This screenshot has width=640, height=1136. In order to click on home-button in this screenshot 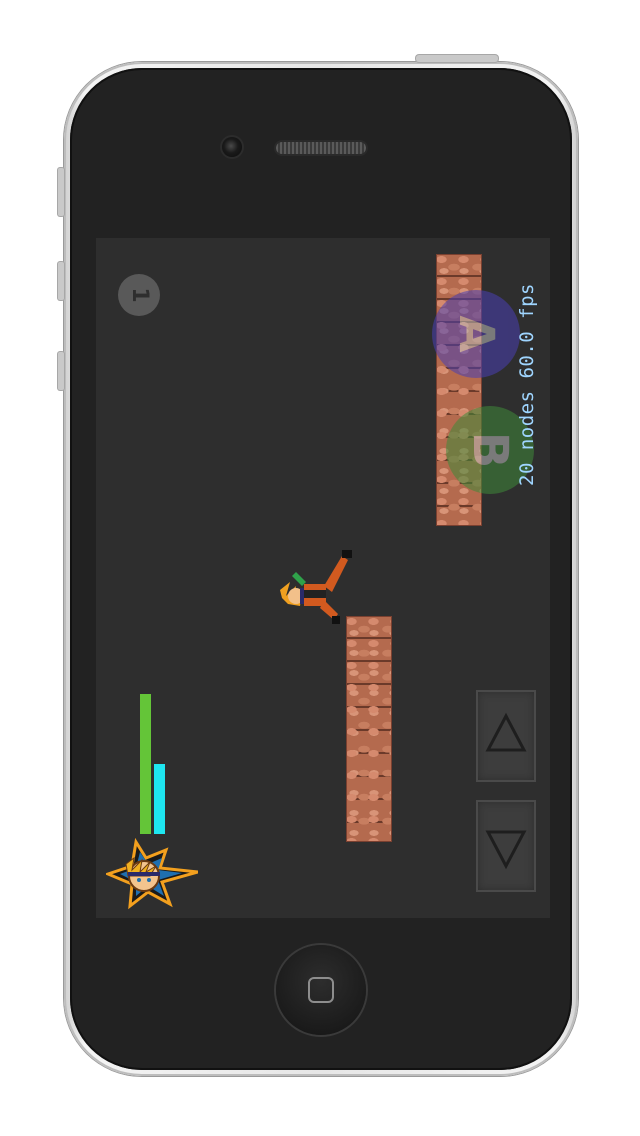, I will do `click(321, 990)`.